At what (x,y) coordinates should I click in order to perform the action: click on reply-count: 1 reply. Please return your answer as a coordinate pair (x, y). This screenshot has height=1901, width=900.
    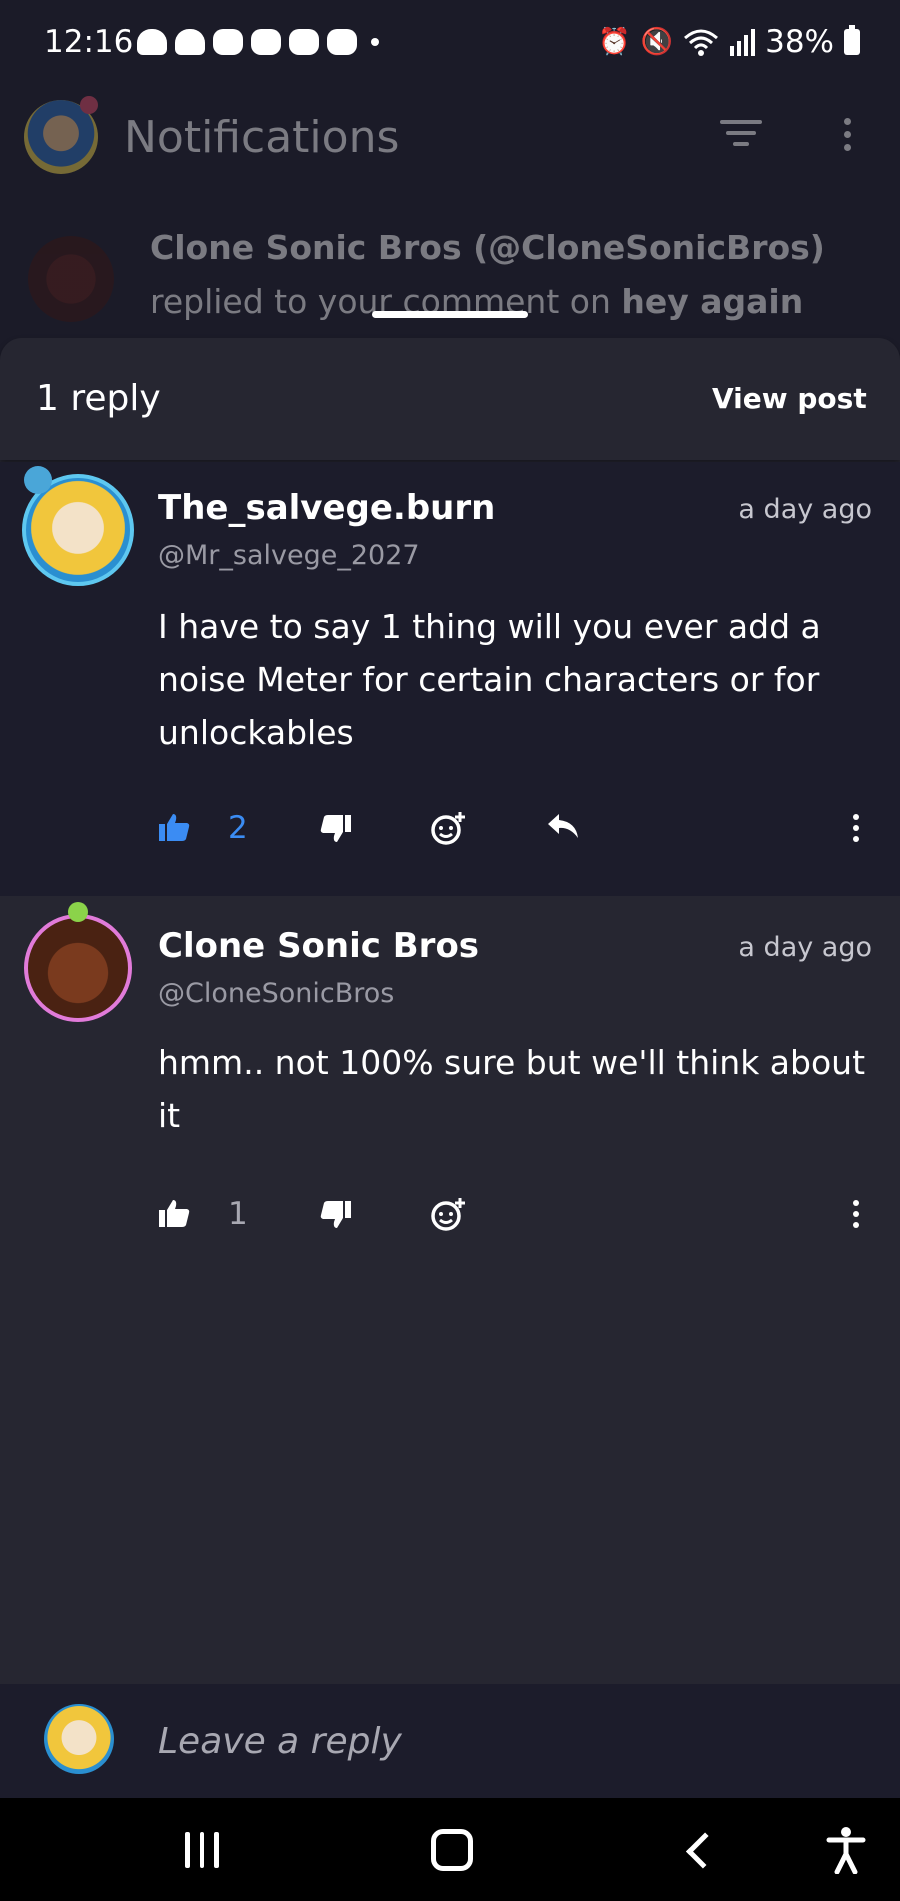
    Looking at the image, I should click on (98, 398).